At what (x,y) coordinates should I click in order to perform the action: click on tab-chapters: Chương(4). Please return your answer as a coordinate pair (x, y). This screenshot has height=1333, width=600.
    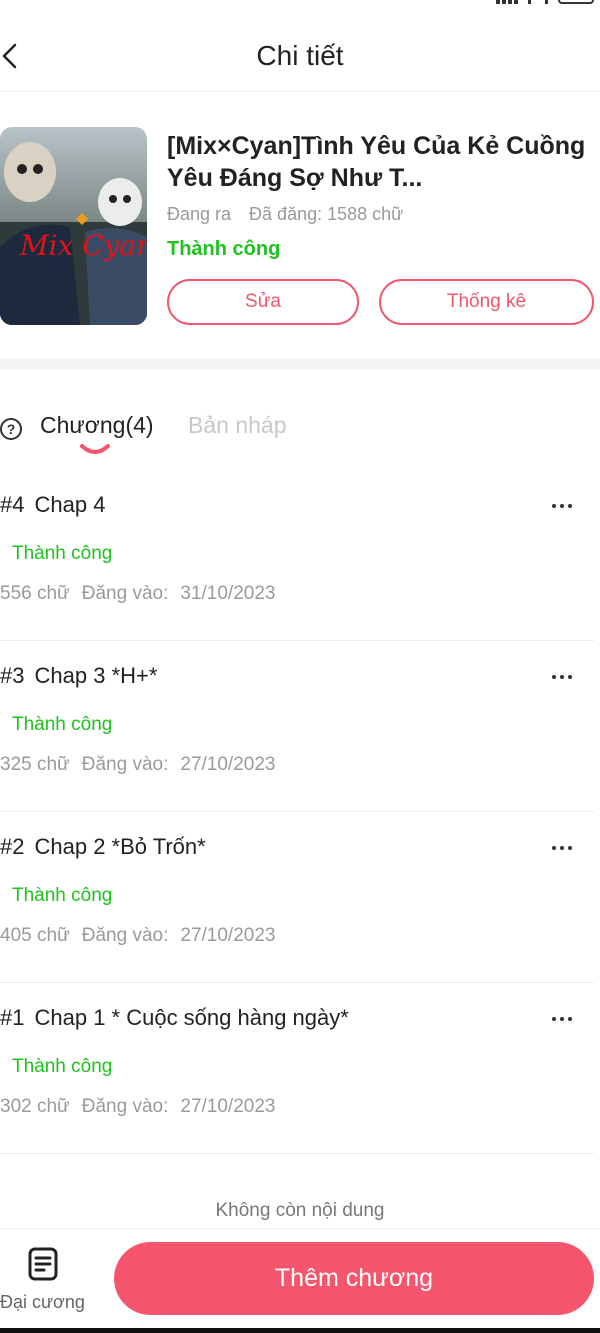
    Looking at the image, I should click on (97, 425).